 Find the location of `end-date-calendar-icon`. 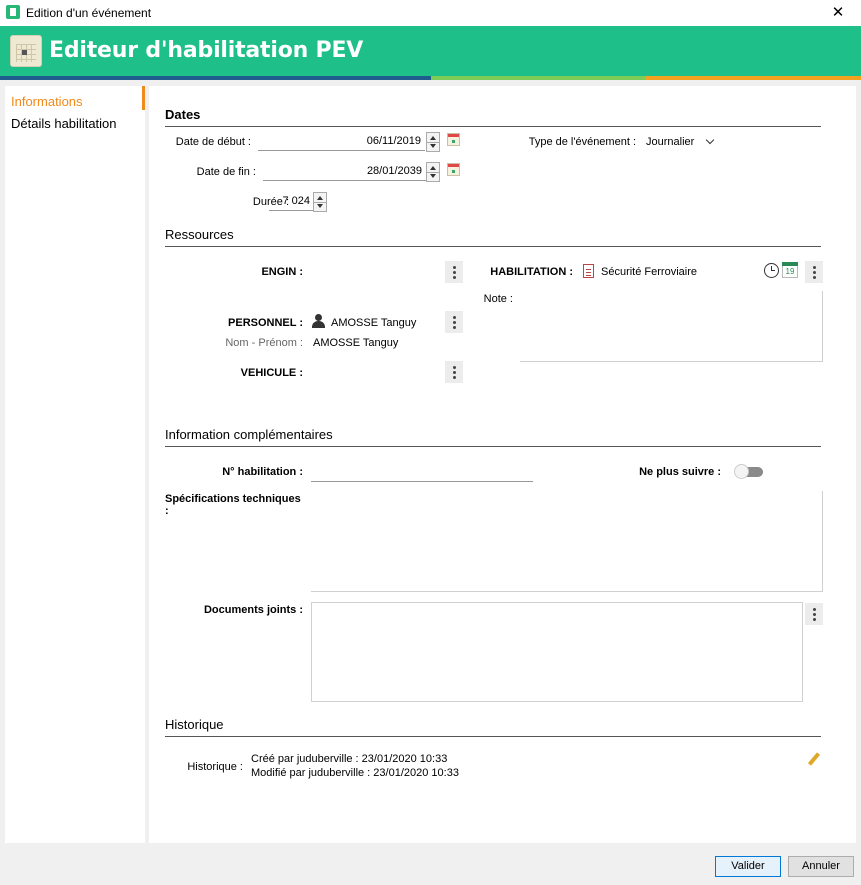

end-date-calendar-icon is located at coordinates (453, 169).